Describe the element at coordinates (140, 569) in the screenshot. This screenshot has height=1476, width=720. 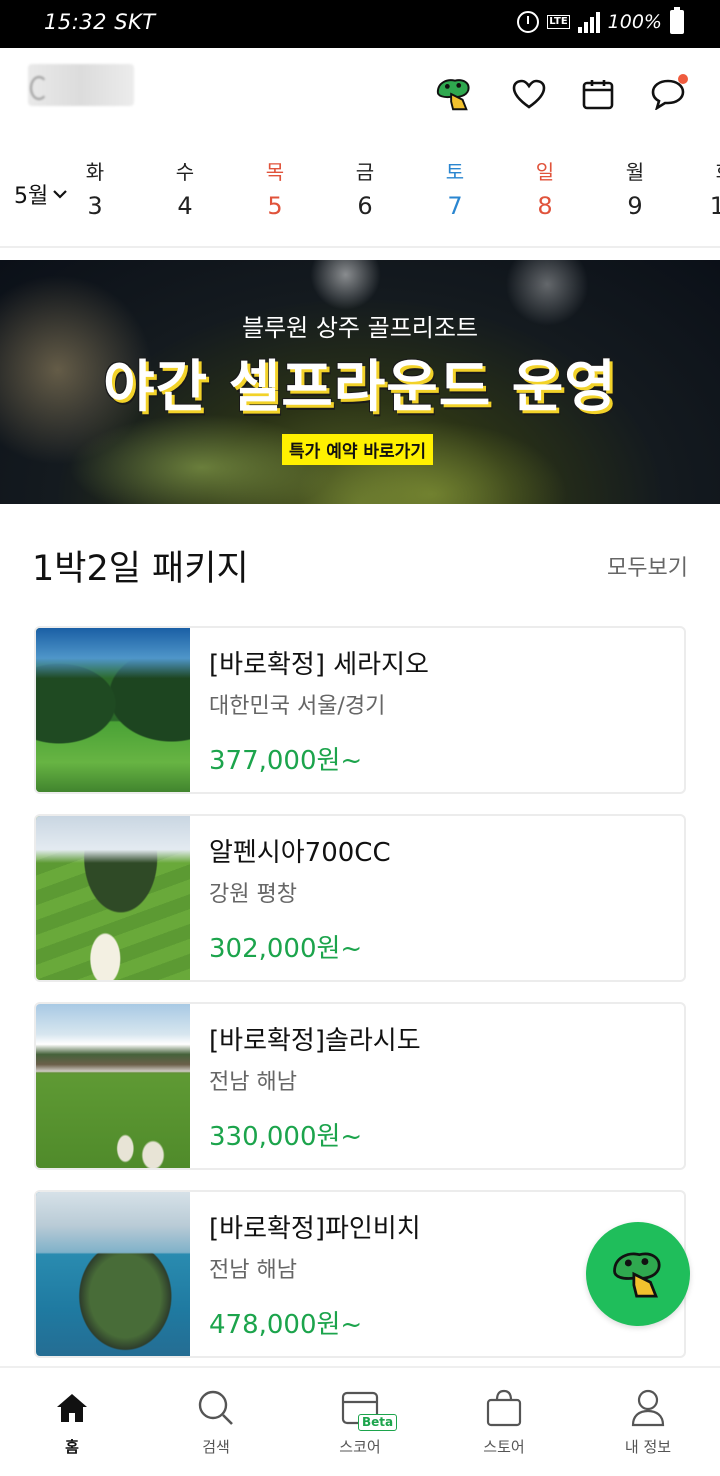
I see `section-title: 1박2일 패키지` at that location.